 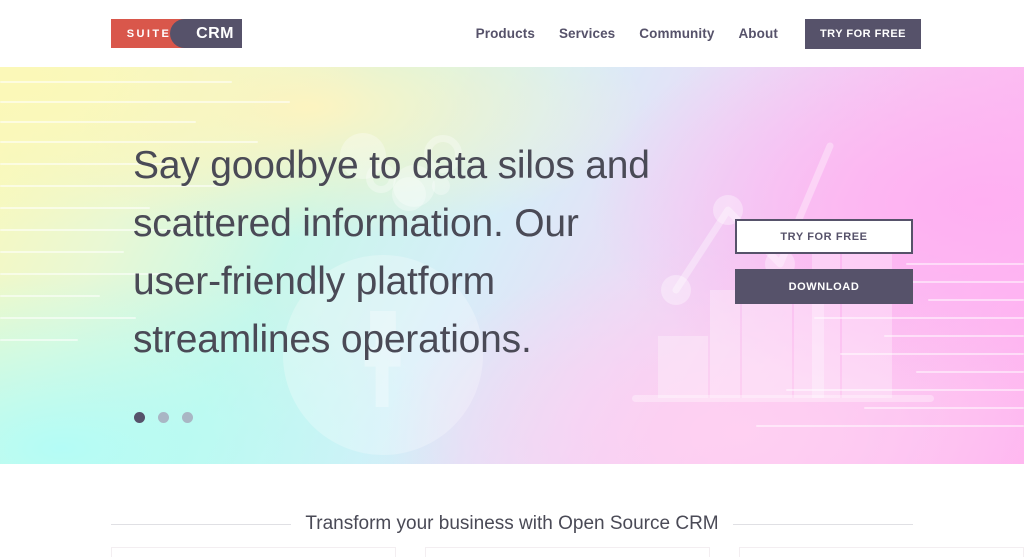 I want to click on logo-suite-text: SUITE, so click(x=149, y=33).